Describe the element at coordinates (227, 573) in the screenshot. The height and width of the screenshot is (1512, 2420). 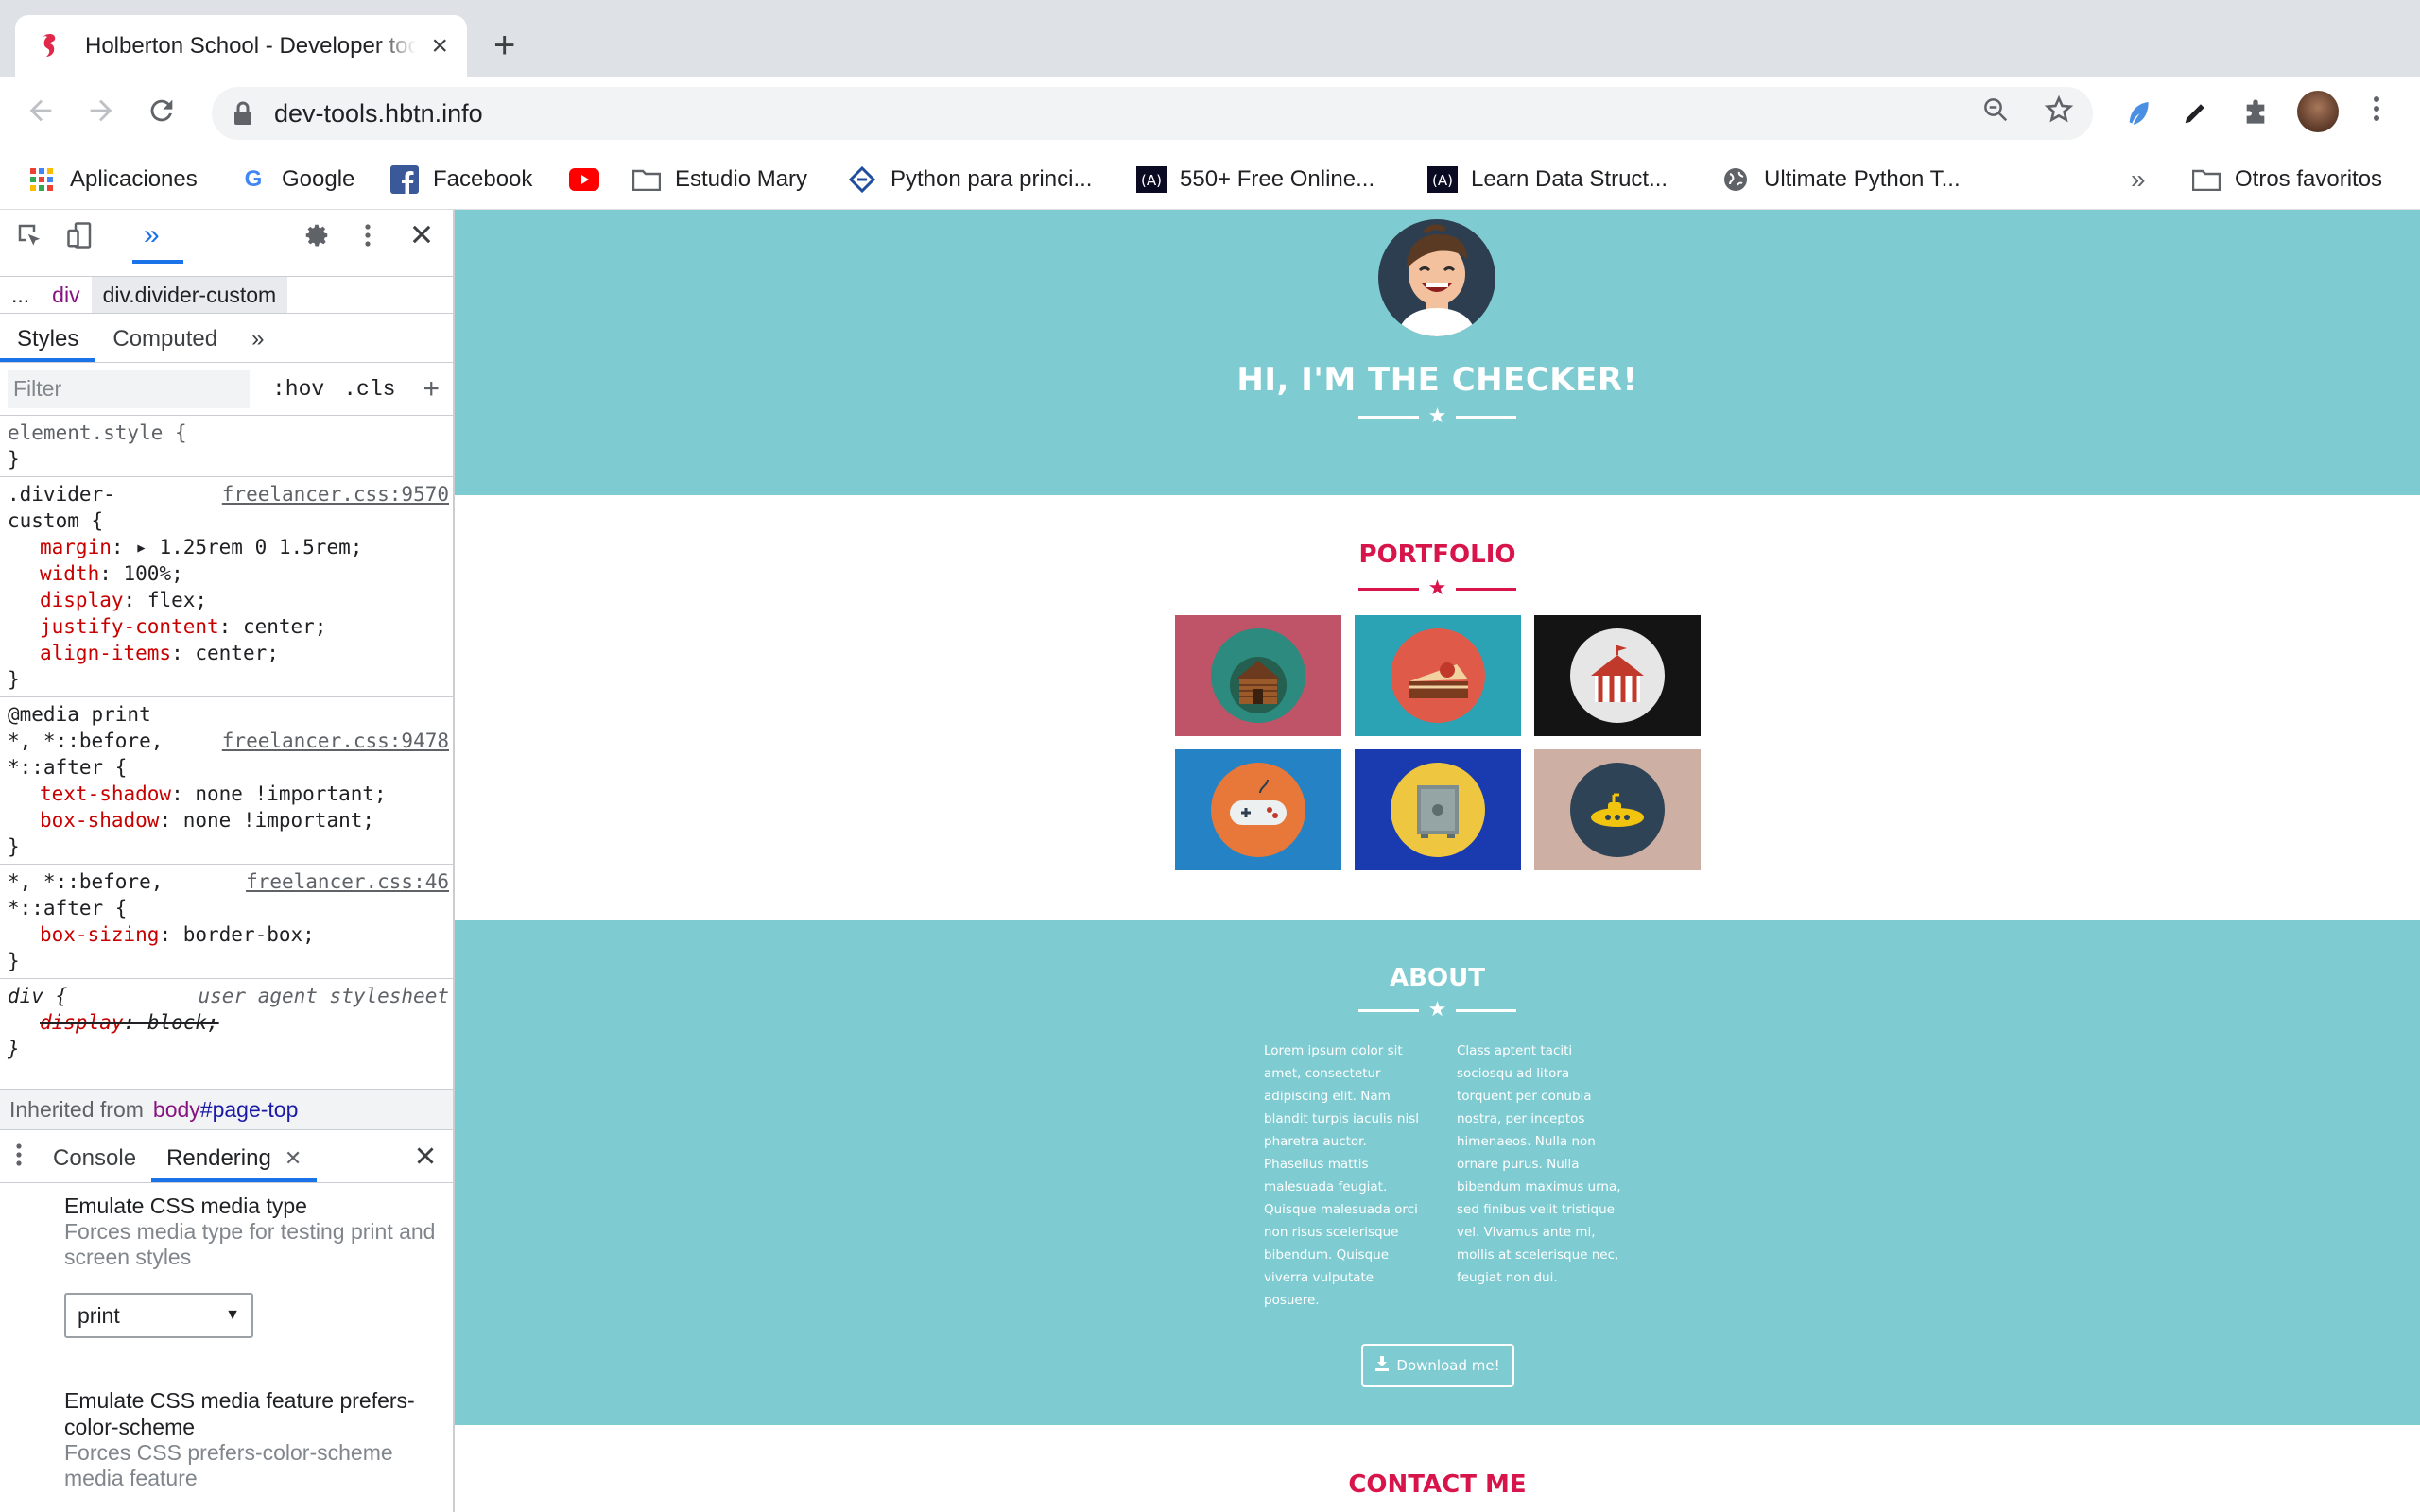
I see `declaration: width: 100%;` at that location.